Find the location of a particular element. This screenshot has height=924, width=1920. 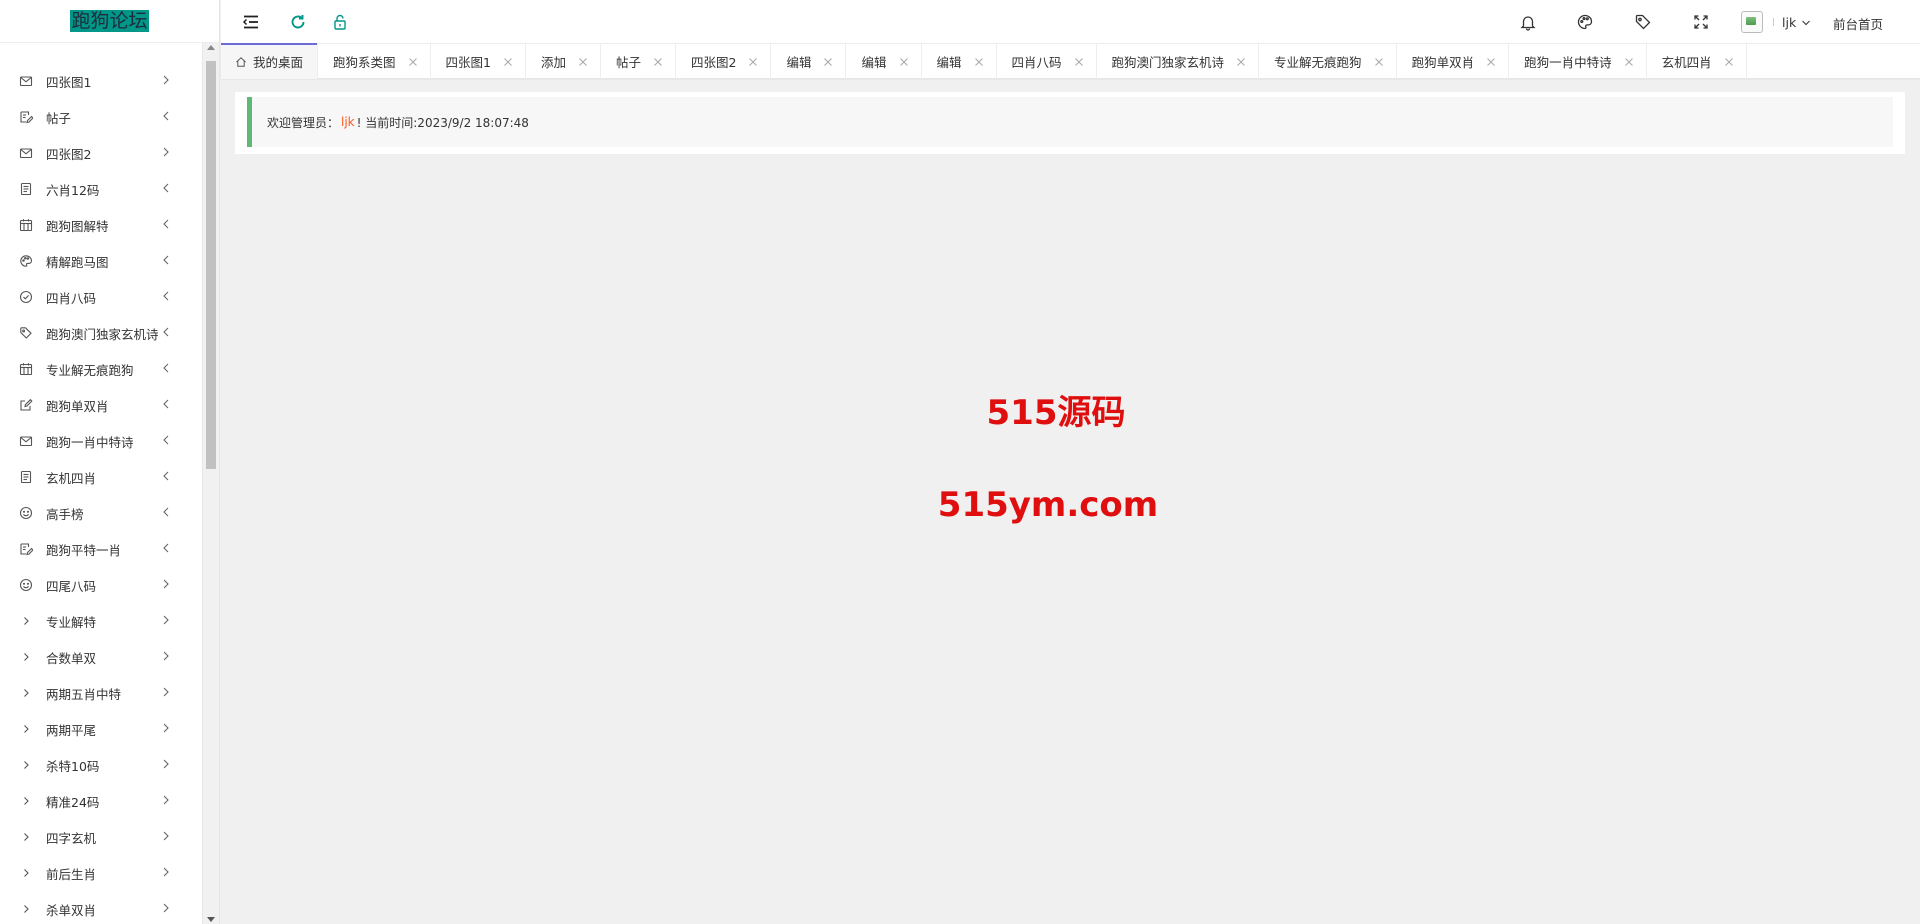

tab: 四张图2 is located at coordinates (724, 61).